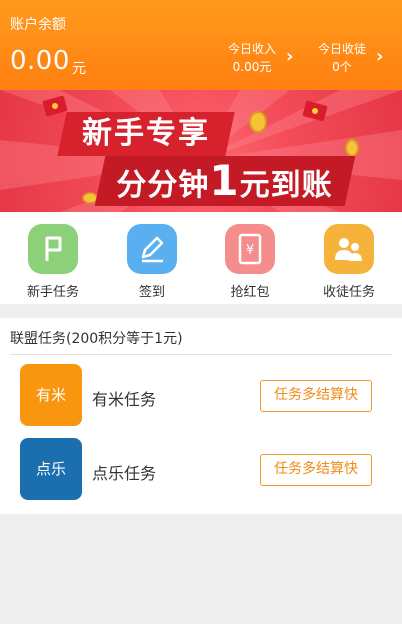 This screenshot has width=402, height=624. What do you see at coordinates (250, 292) in the screenshot?
I see `grab-red-envelope-label: 抢红包` at bounding box center [250, 292].